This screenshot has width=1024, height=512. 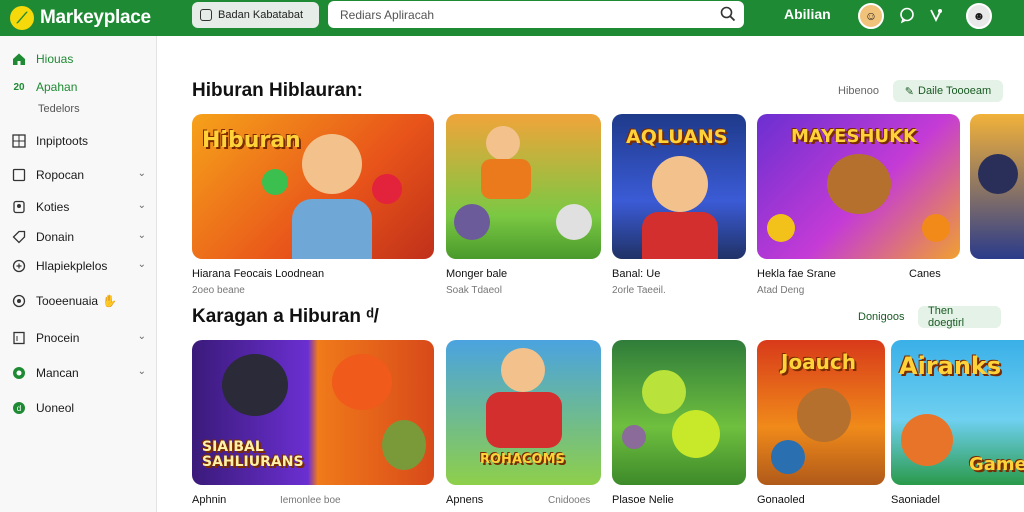 I want to click on smiley-character-art, so click(x=696, y=434).